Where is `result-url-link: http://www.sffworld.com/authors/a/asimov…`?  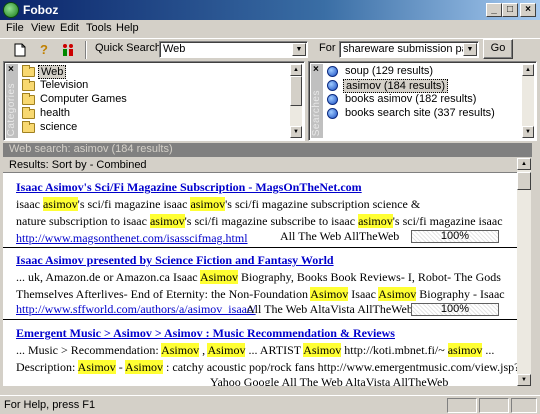 result-url-link: http://www.sffworld.com/authors/a/asimov… is located at coordinates (136, 309).